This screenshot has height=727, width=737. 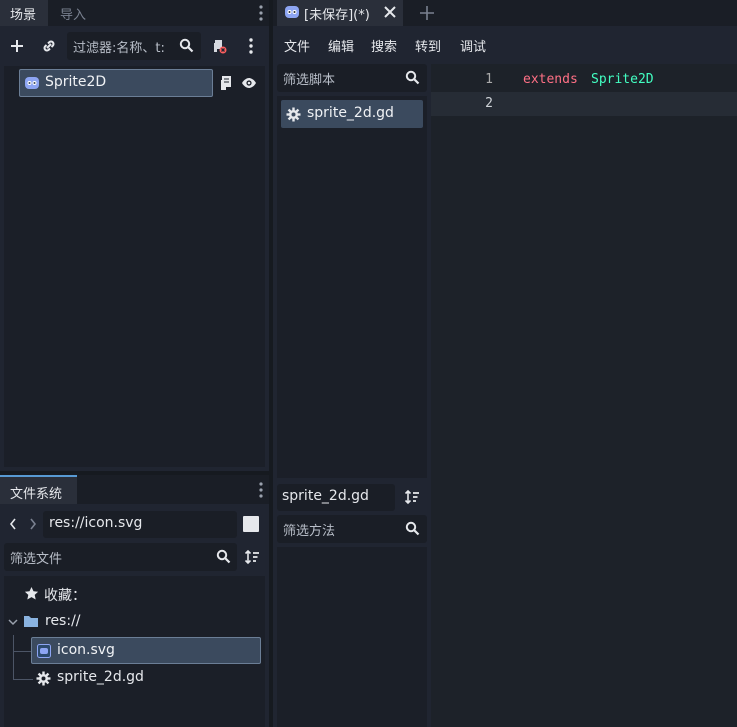 What do you see at coordinates (550, 79) in the screenshot?
I see `code-keyword: extends` at bounding box center [550, 79].